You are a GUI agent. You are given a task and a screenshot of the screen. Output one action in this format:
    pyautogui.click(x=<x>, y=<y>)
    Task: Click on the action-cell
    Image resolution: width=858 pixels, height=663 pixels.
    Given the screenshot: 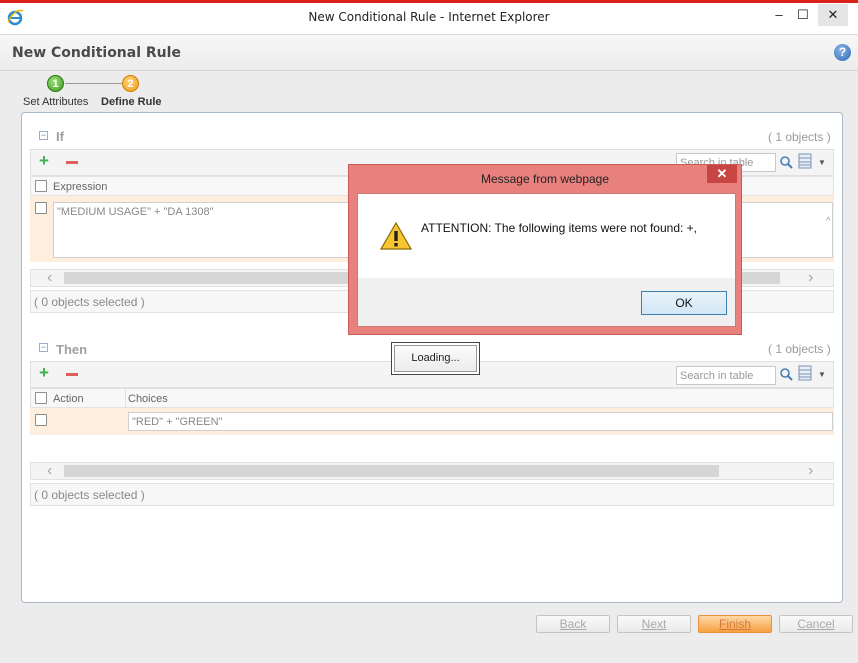 What is the action you would take?
    pyautogui.click(x=88, y=422)
    